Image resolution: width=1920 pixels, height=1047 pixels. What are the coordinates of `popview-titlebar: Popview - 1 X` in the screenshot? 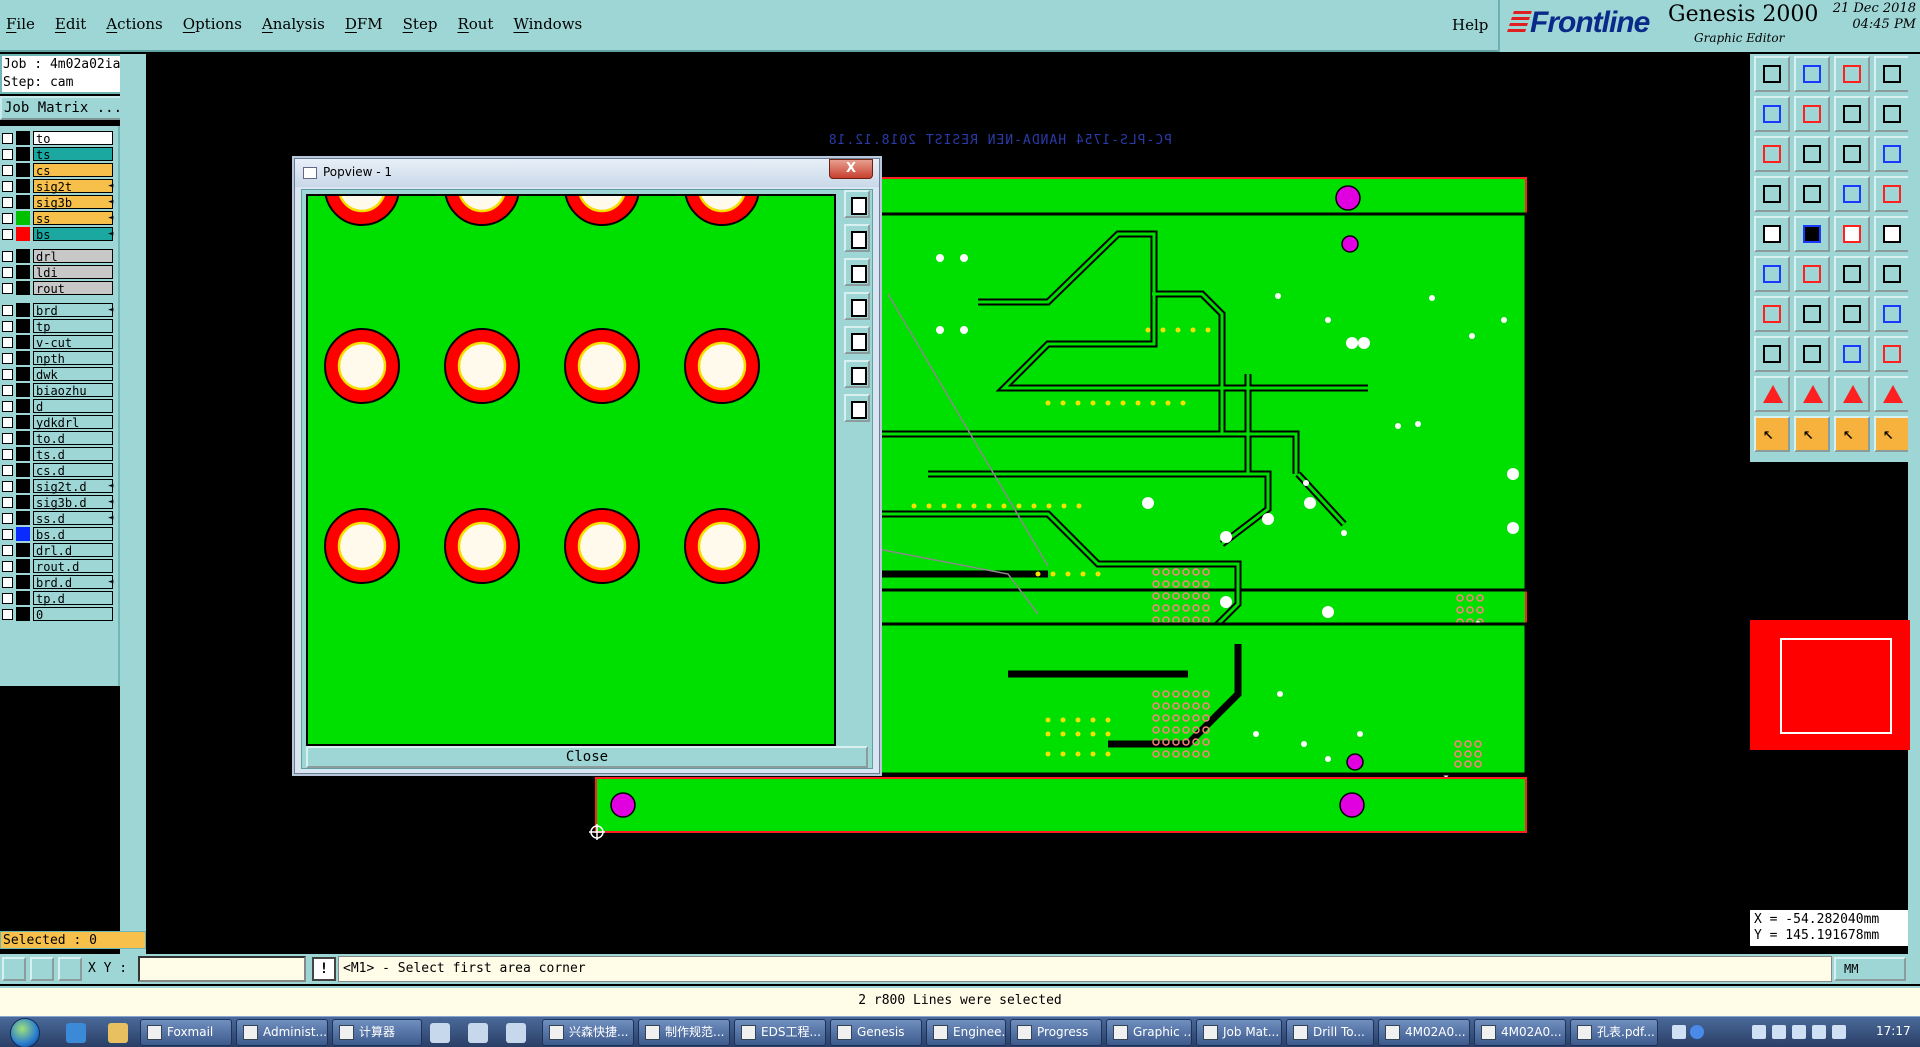 It's located at (587, 173).